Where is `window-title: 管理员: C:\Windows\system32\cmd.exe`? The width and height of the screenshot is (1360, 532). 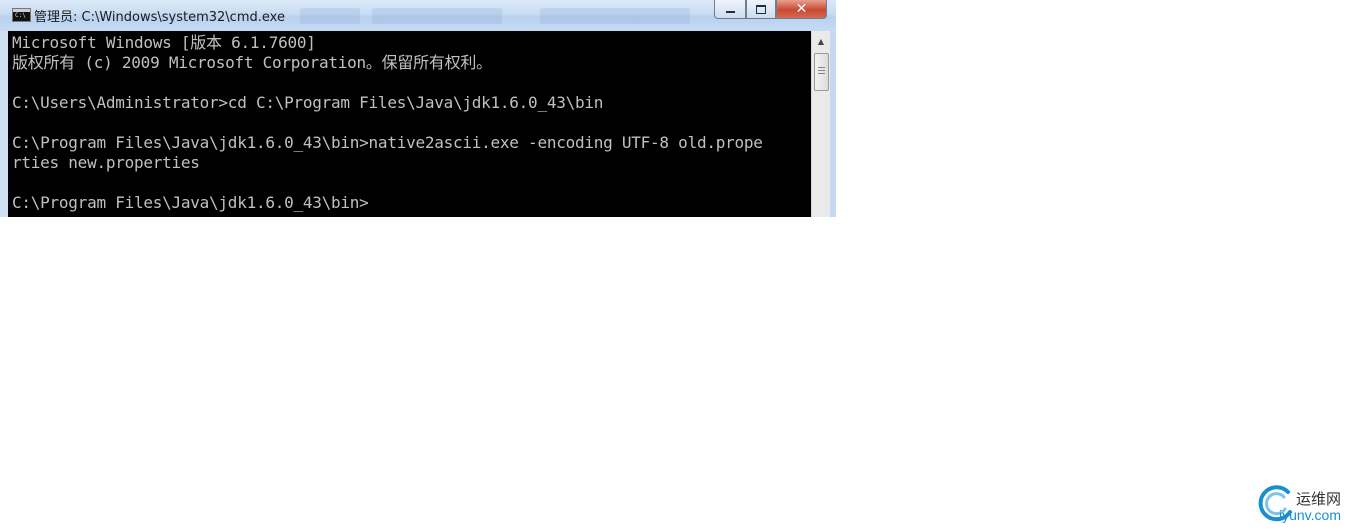 window-title: 管理员: C:\Windows\system32\cmd.exe is located at coordinates (159, 17).